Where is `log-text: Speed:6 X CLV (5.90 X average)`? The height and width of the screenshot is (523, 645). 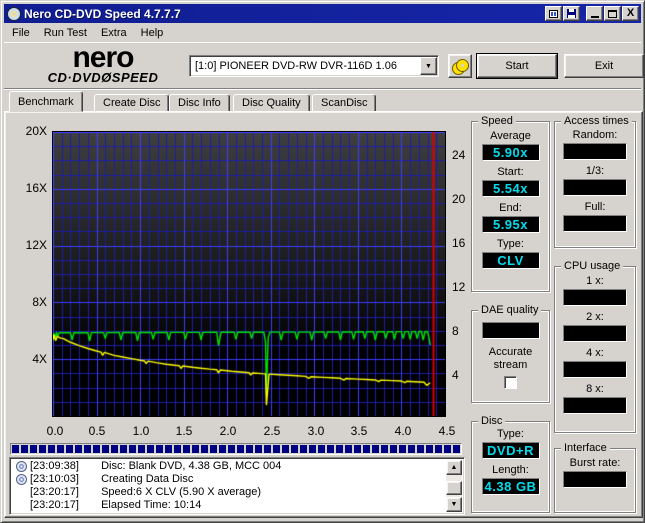
log-text: Speed:6 X CLV (5.90 X average) is located at coordinates (181, 492).